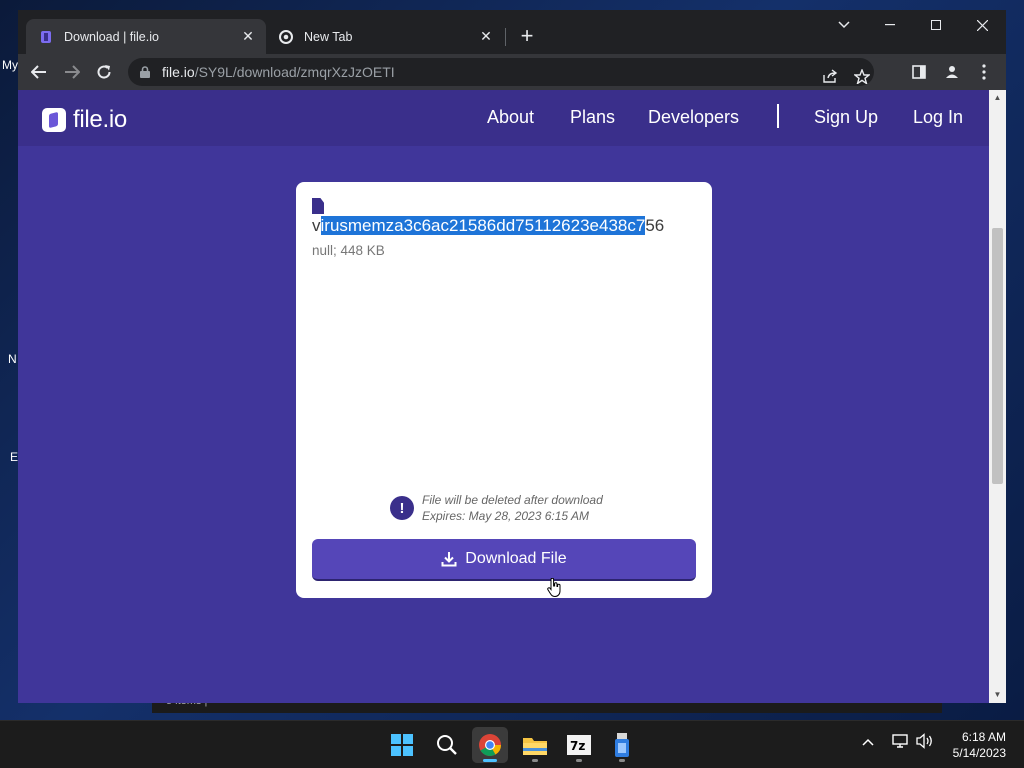 This screenshot has width=1024, height=768. Describe the element at coordinates (512, 744) in the screenshot. I see `taskbar: 7z 6:18 AM 5/14/2023` at that location.